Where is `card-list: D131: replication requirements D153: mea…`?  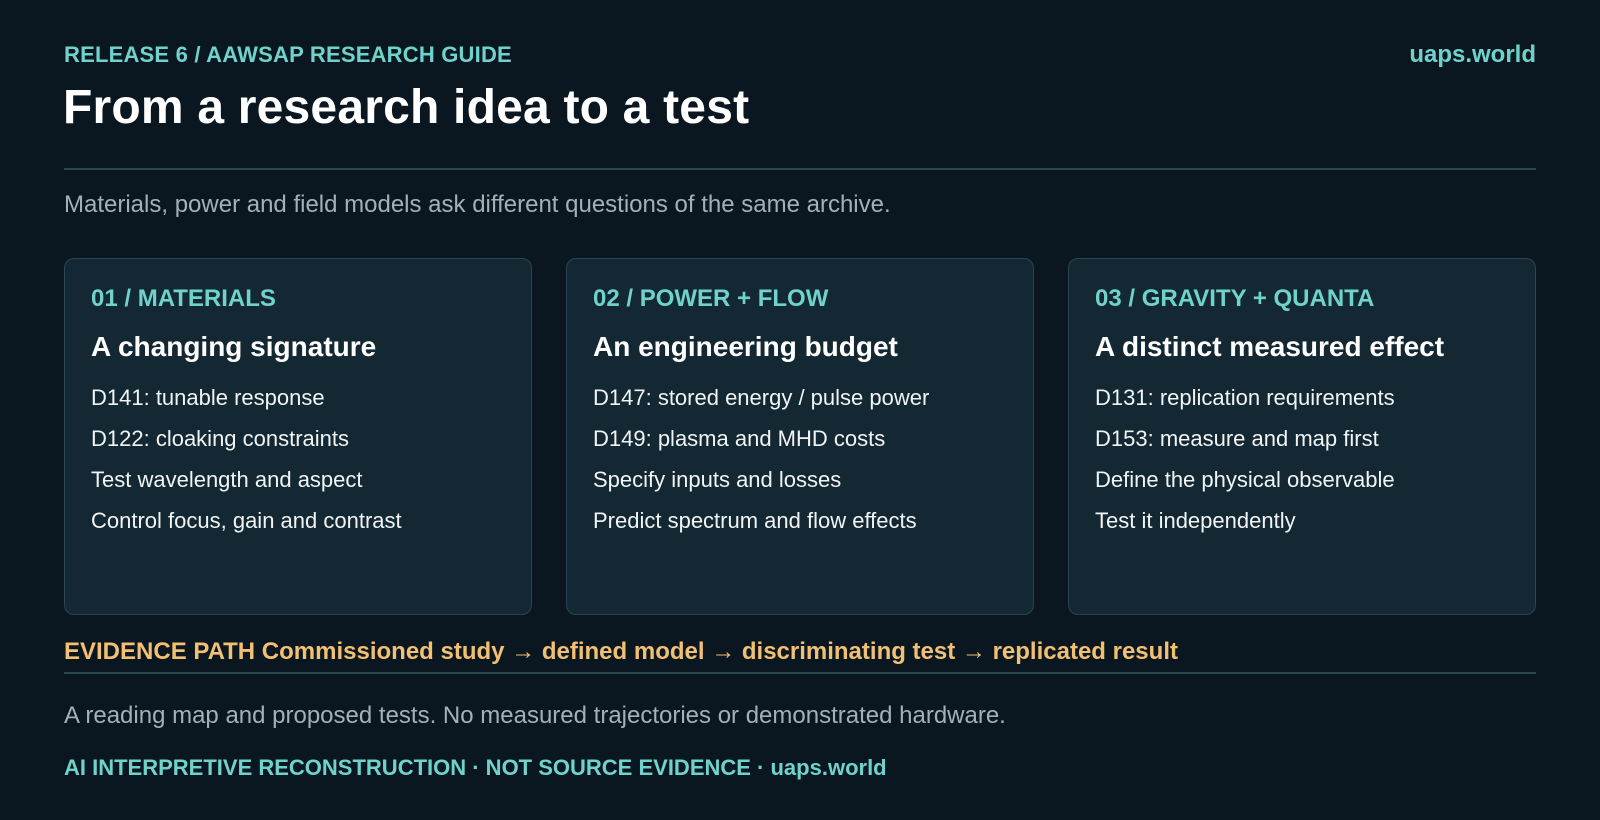
card-list: D131: replication requirements D153: mea… is located at coordinates (1302, 459).